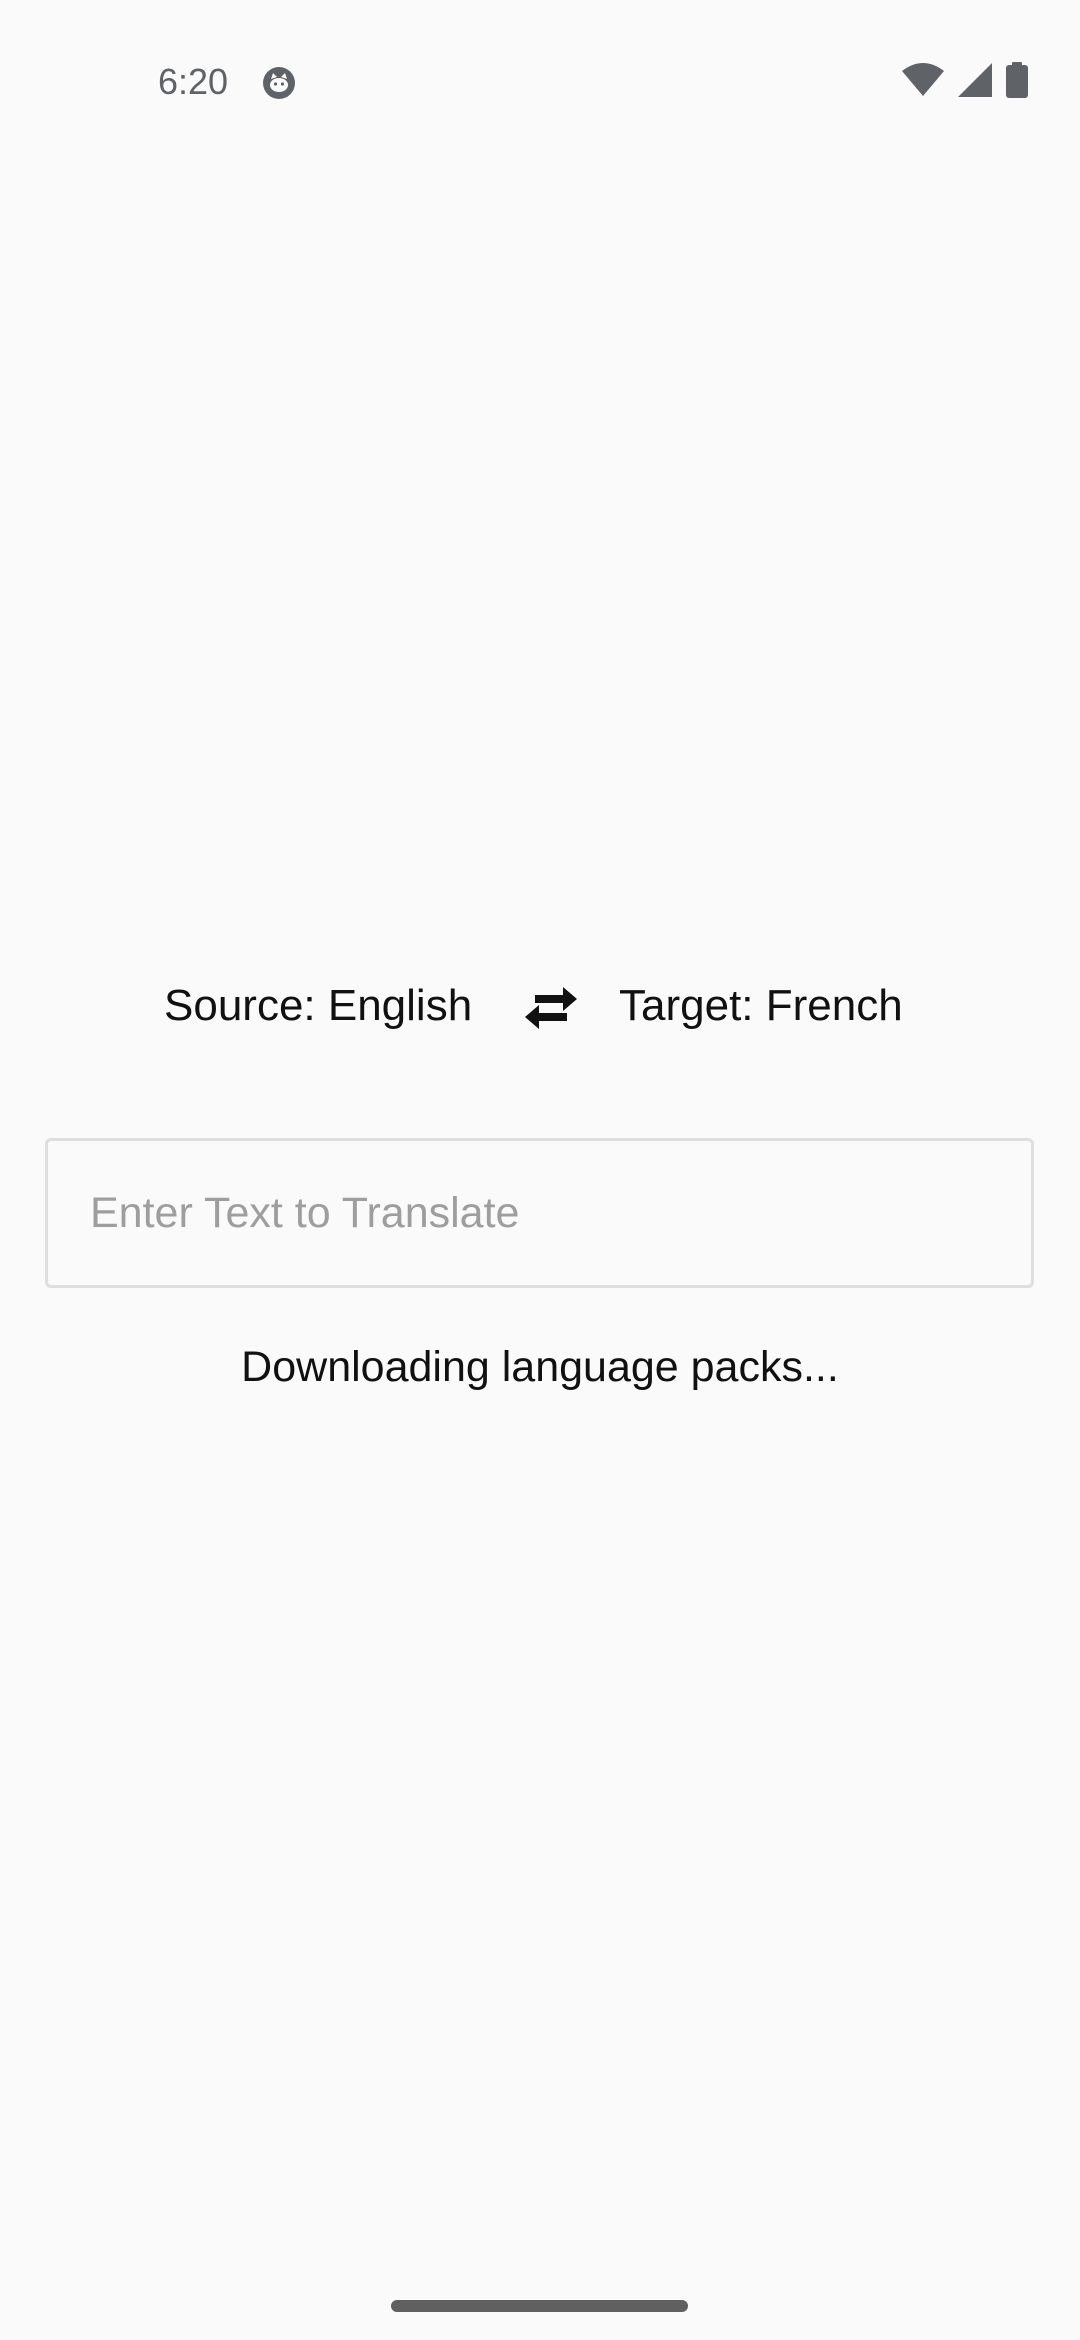 Image resolution: width=1080 pixels, height=2340 pixels. What do you see at coordinates (540, 60) in the screenshot?
I see `status-bar: 6:20` at bounding box center [540, 60].